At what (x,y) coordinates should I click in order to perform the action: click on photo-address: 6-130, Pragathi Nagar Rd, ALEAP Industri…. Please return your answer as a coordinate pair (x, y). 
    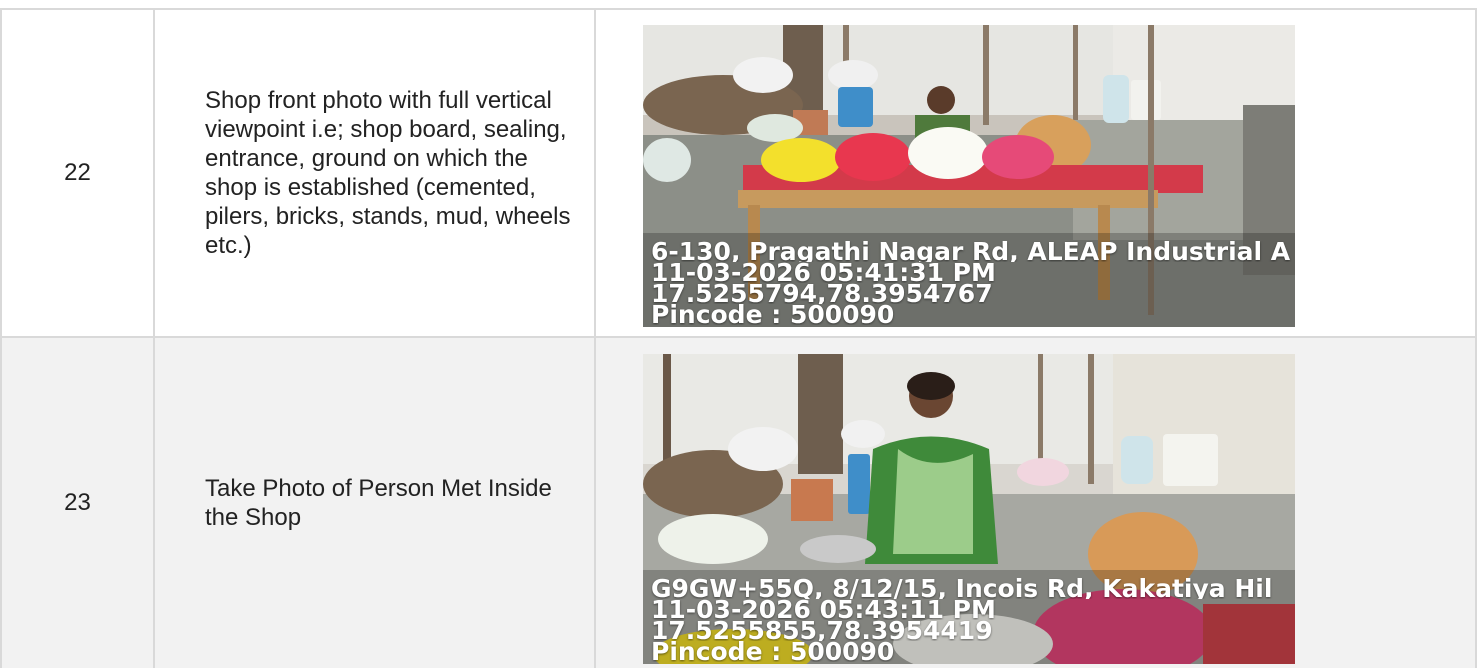
    Looking at the image, I should click on (971, 251).